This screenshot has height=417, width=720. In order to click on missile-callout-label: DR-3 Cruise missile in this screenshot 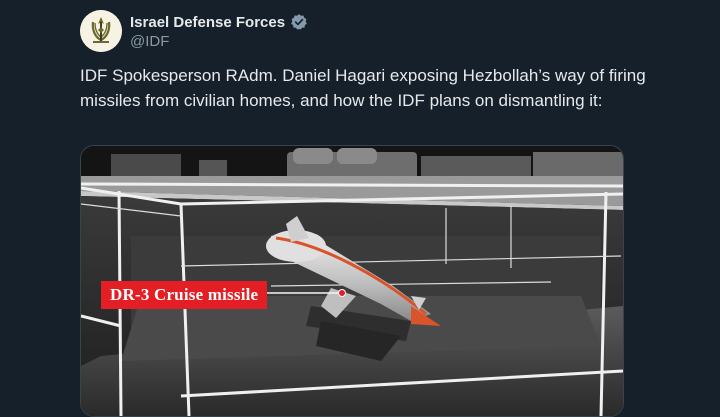, I will do `click(184, 295)`.